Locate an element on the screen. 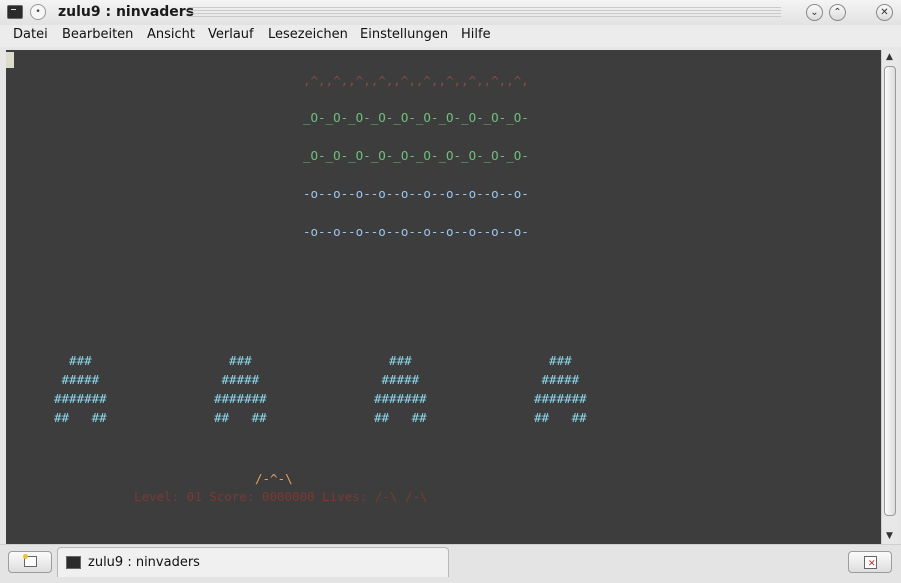 This screenshot has height=583, width=901. invader-row-3: _O-_O-_O-_O-_O-_O-_O-_O-_O-_O- is located at coordinates (416, 155).